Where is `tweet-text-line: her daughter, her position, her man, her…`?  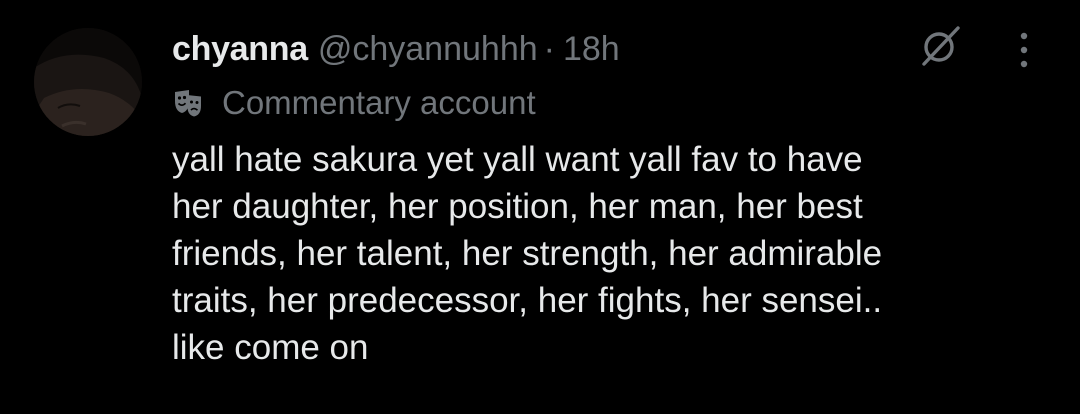 tweet-text-line: her daughter, her position, her man, her… is located at coordinates (517, 206).